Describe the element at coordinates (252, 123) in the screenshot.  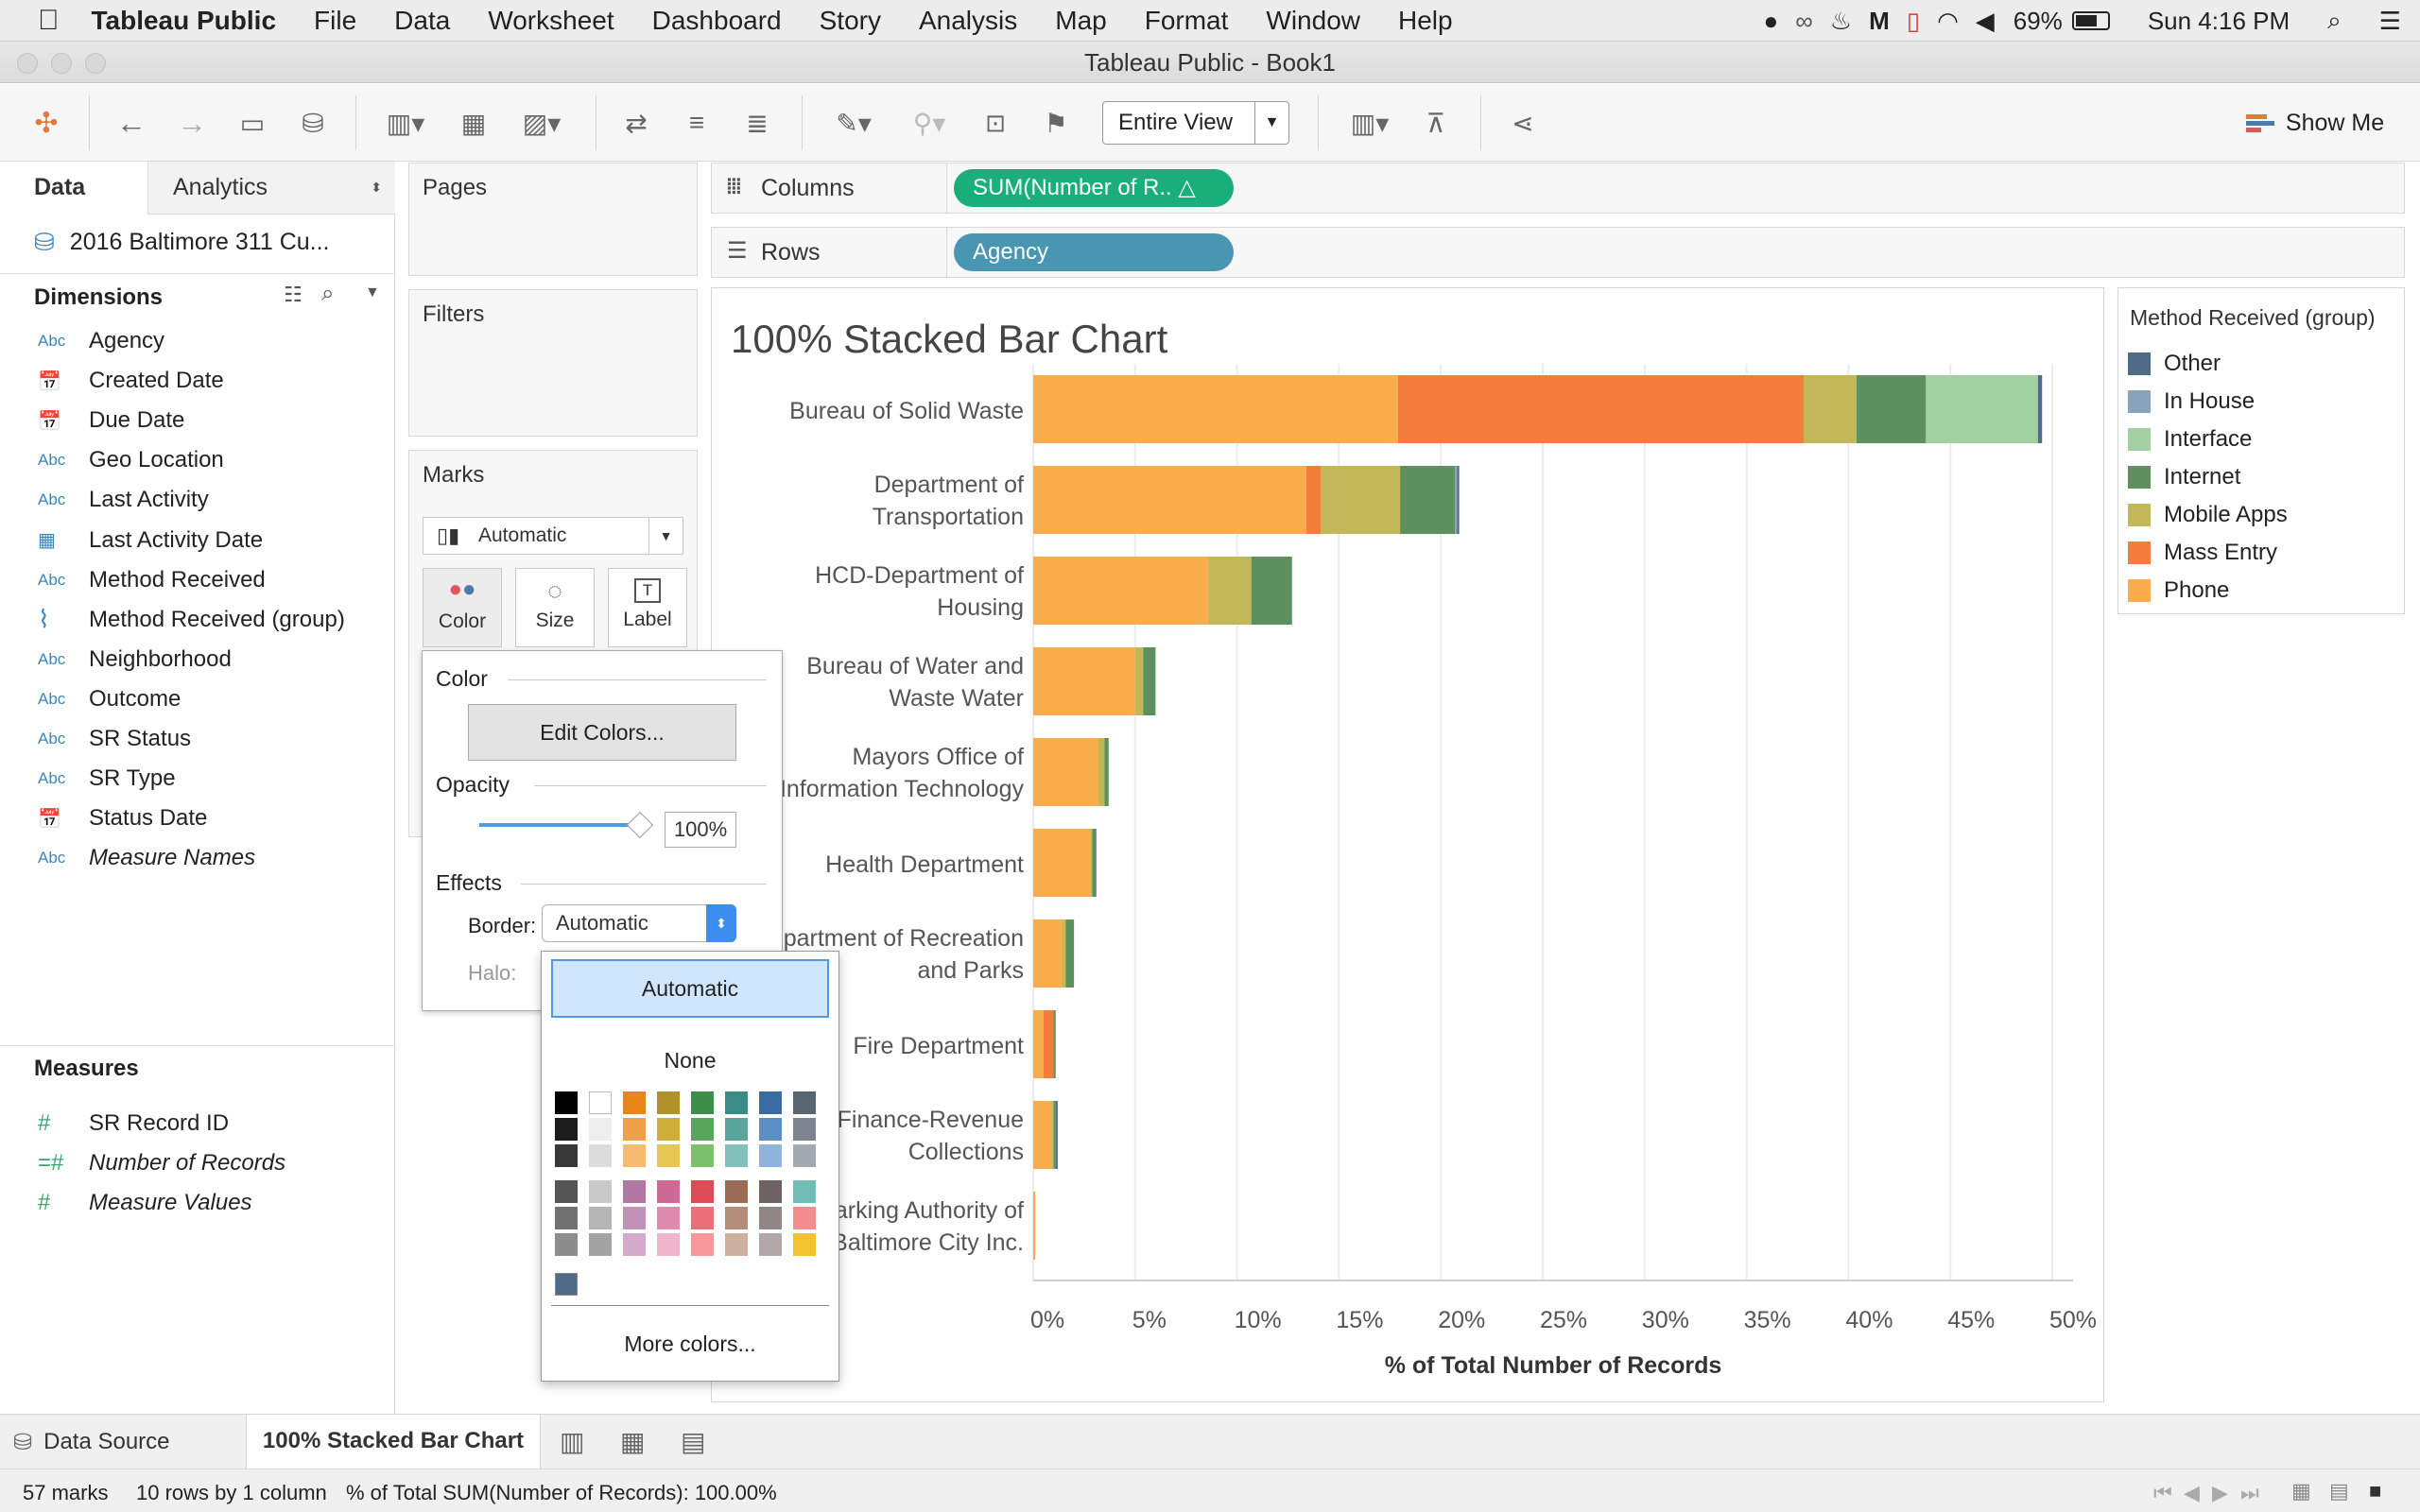
I see `save-icon: ▭` at that location.